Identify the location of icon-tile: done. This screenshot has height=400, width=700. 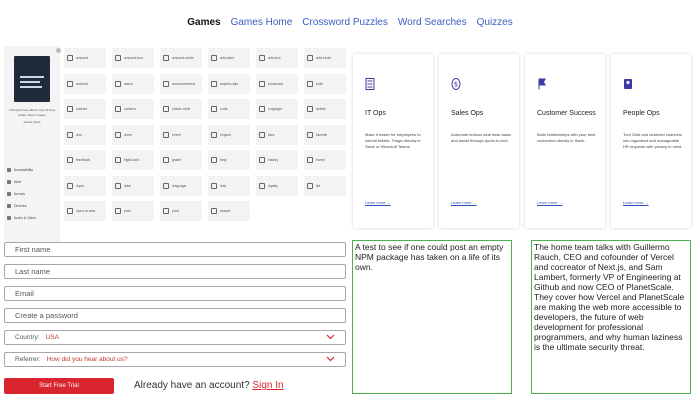
(133, 134).